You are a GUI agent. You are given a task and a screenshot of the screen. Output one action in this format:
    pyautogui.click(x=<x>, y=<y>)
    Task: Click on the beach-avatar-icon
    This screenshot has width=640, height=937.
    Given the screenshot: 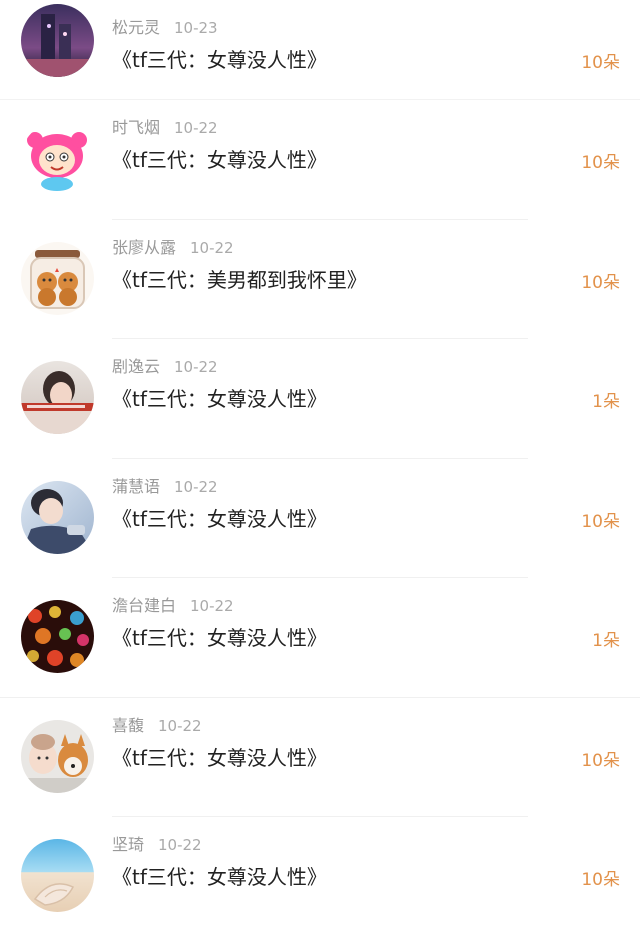 What is the action you would take?
    pyautogui.click(x=57, y=875)
    